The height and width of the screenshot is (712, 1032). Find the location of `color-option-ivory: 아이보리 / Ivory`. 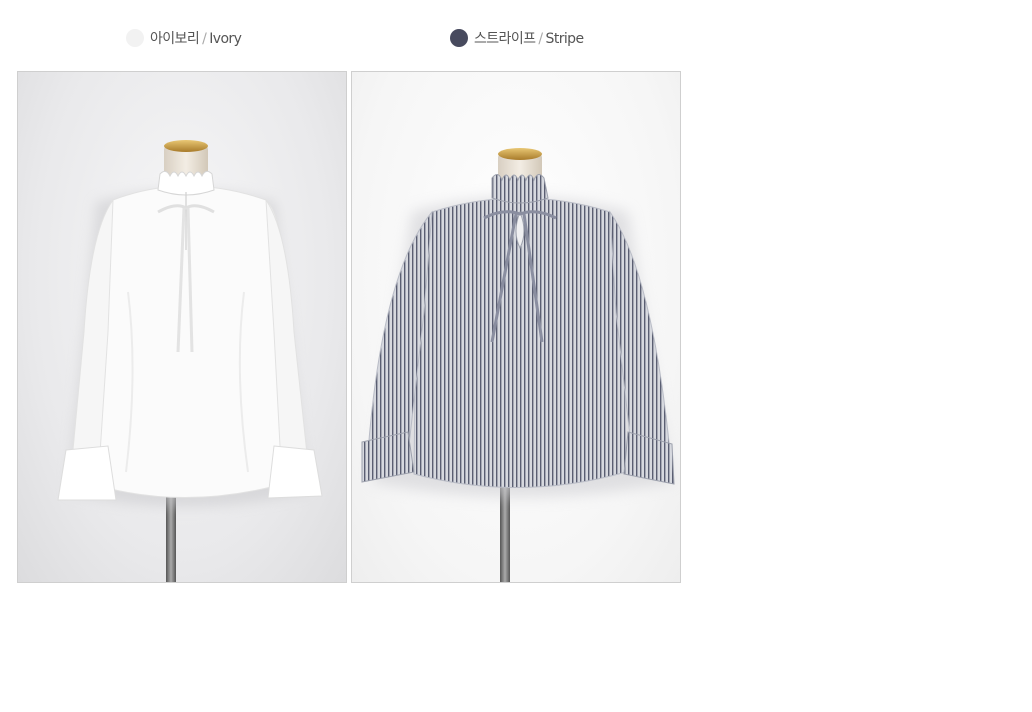

color-option-ivory: 아이보리 / Ivory is located at coordinates (184, 38).